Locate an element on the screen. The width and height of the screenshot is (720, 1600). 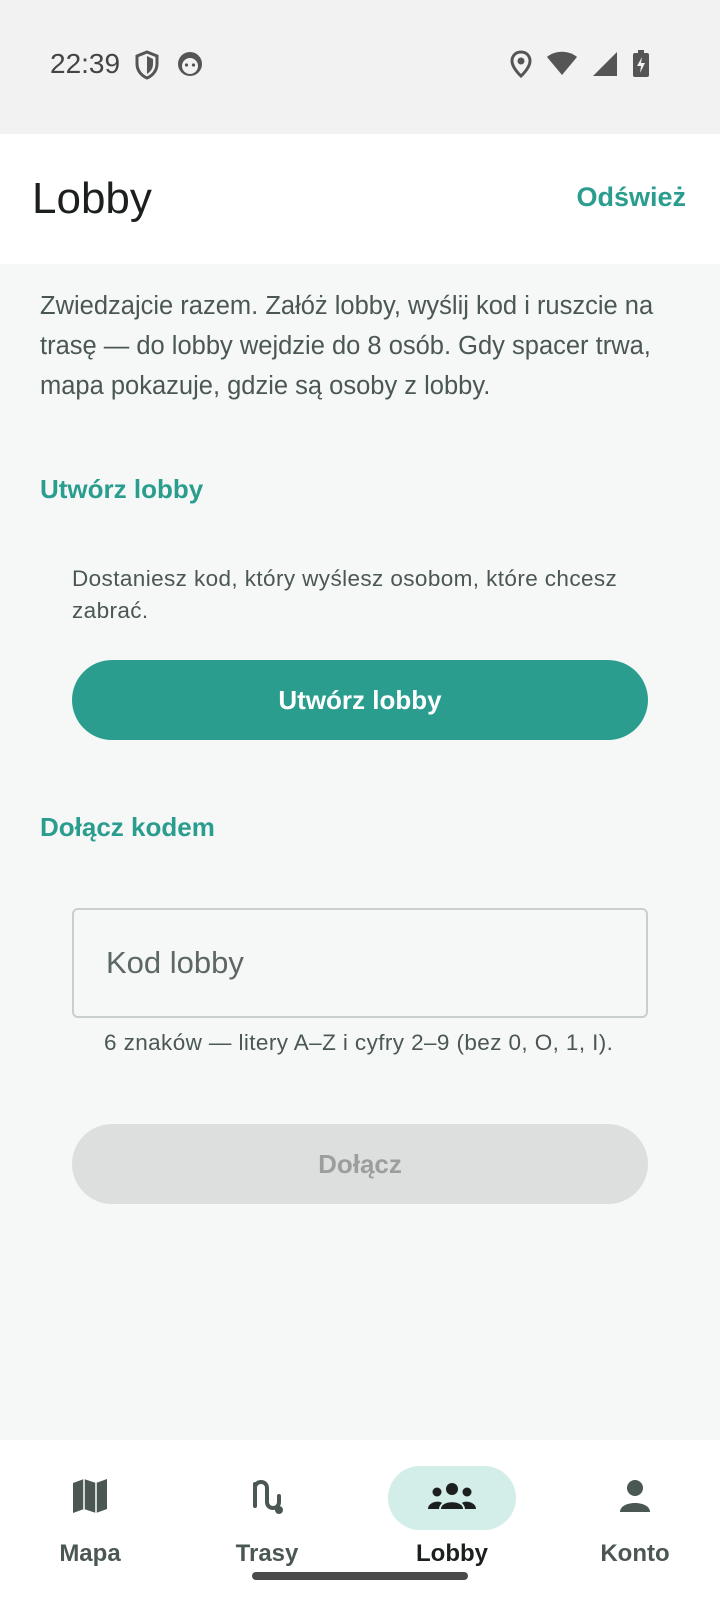
page-title: Lobby is located at coordinates (92, 198).